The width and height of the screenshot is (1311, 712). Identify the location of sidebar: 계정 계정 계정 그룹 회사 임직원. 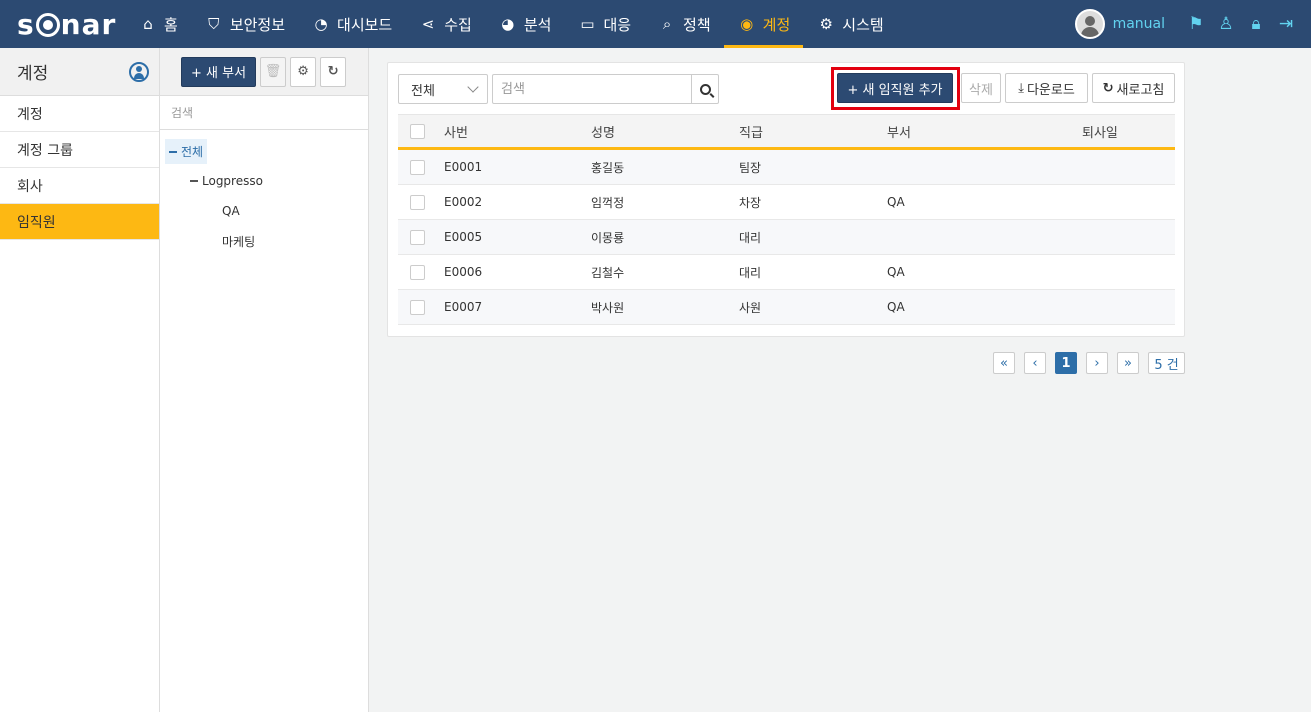
(80, 380).